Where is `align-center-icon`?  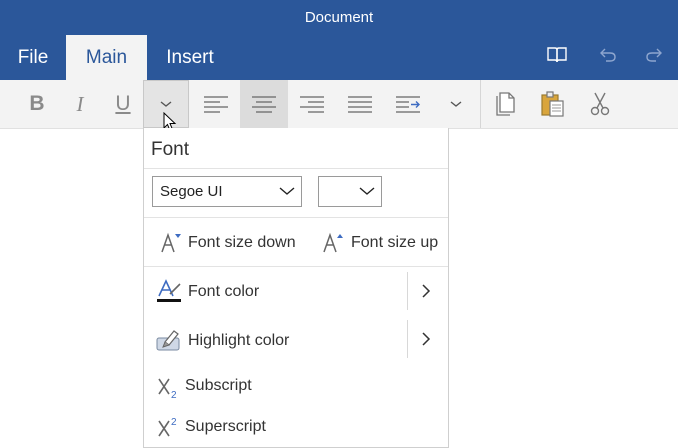 align-center-icon is located at coordinates (264, 104).